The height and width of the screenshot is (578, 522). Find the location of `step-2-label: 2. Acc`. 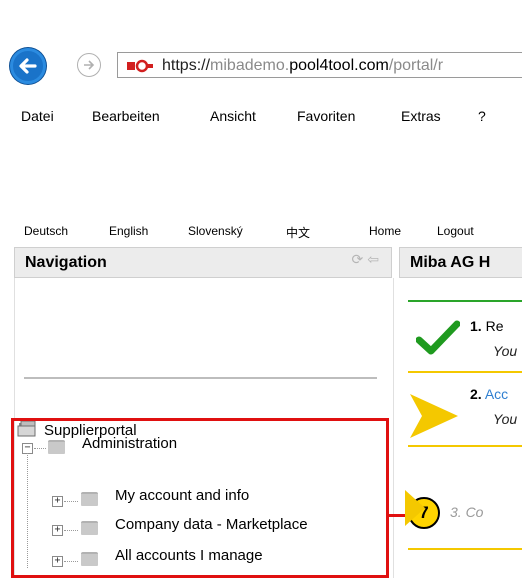

step-2-label: 2. Acc is located at coordinates (489, 394).